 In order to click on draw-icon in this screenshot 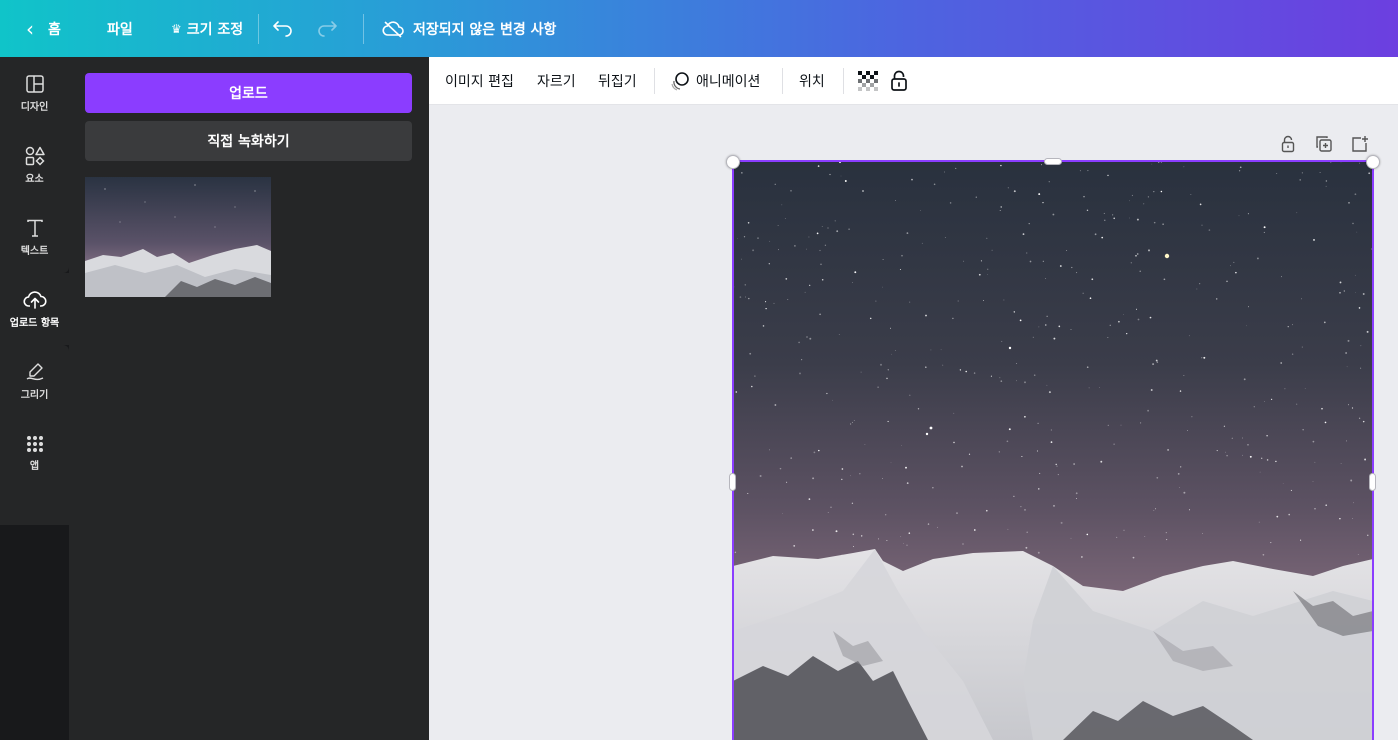, I will do `click(34, 371)`.